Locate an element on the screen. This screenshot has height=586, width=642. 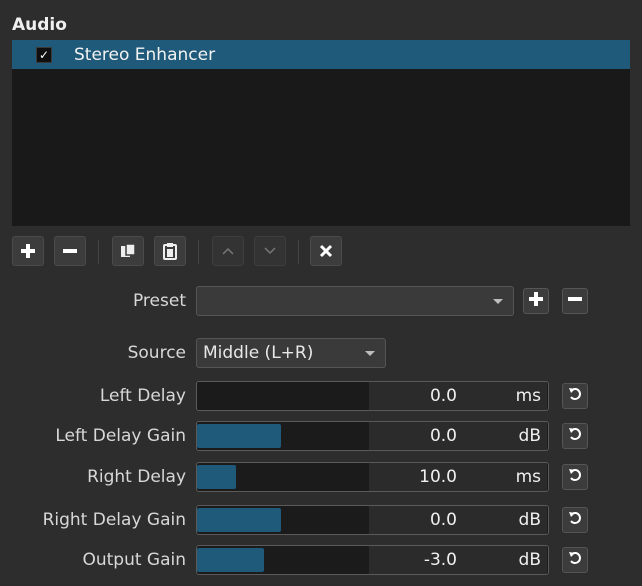
filter-name: Stereo Enhancer is located at coordinates (145, 54).